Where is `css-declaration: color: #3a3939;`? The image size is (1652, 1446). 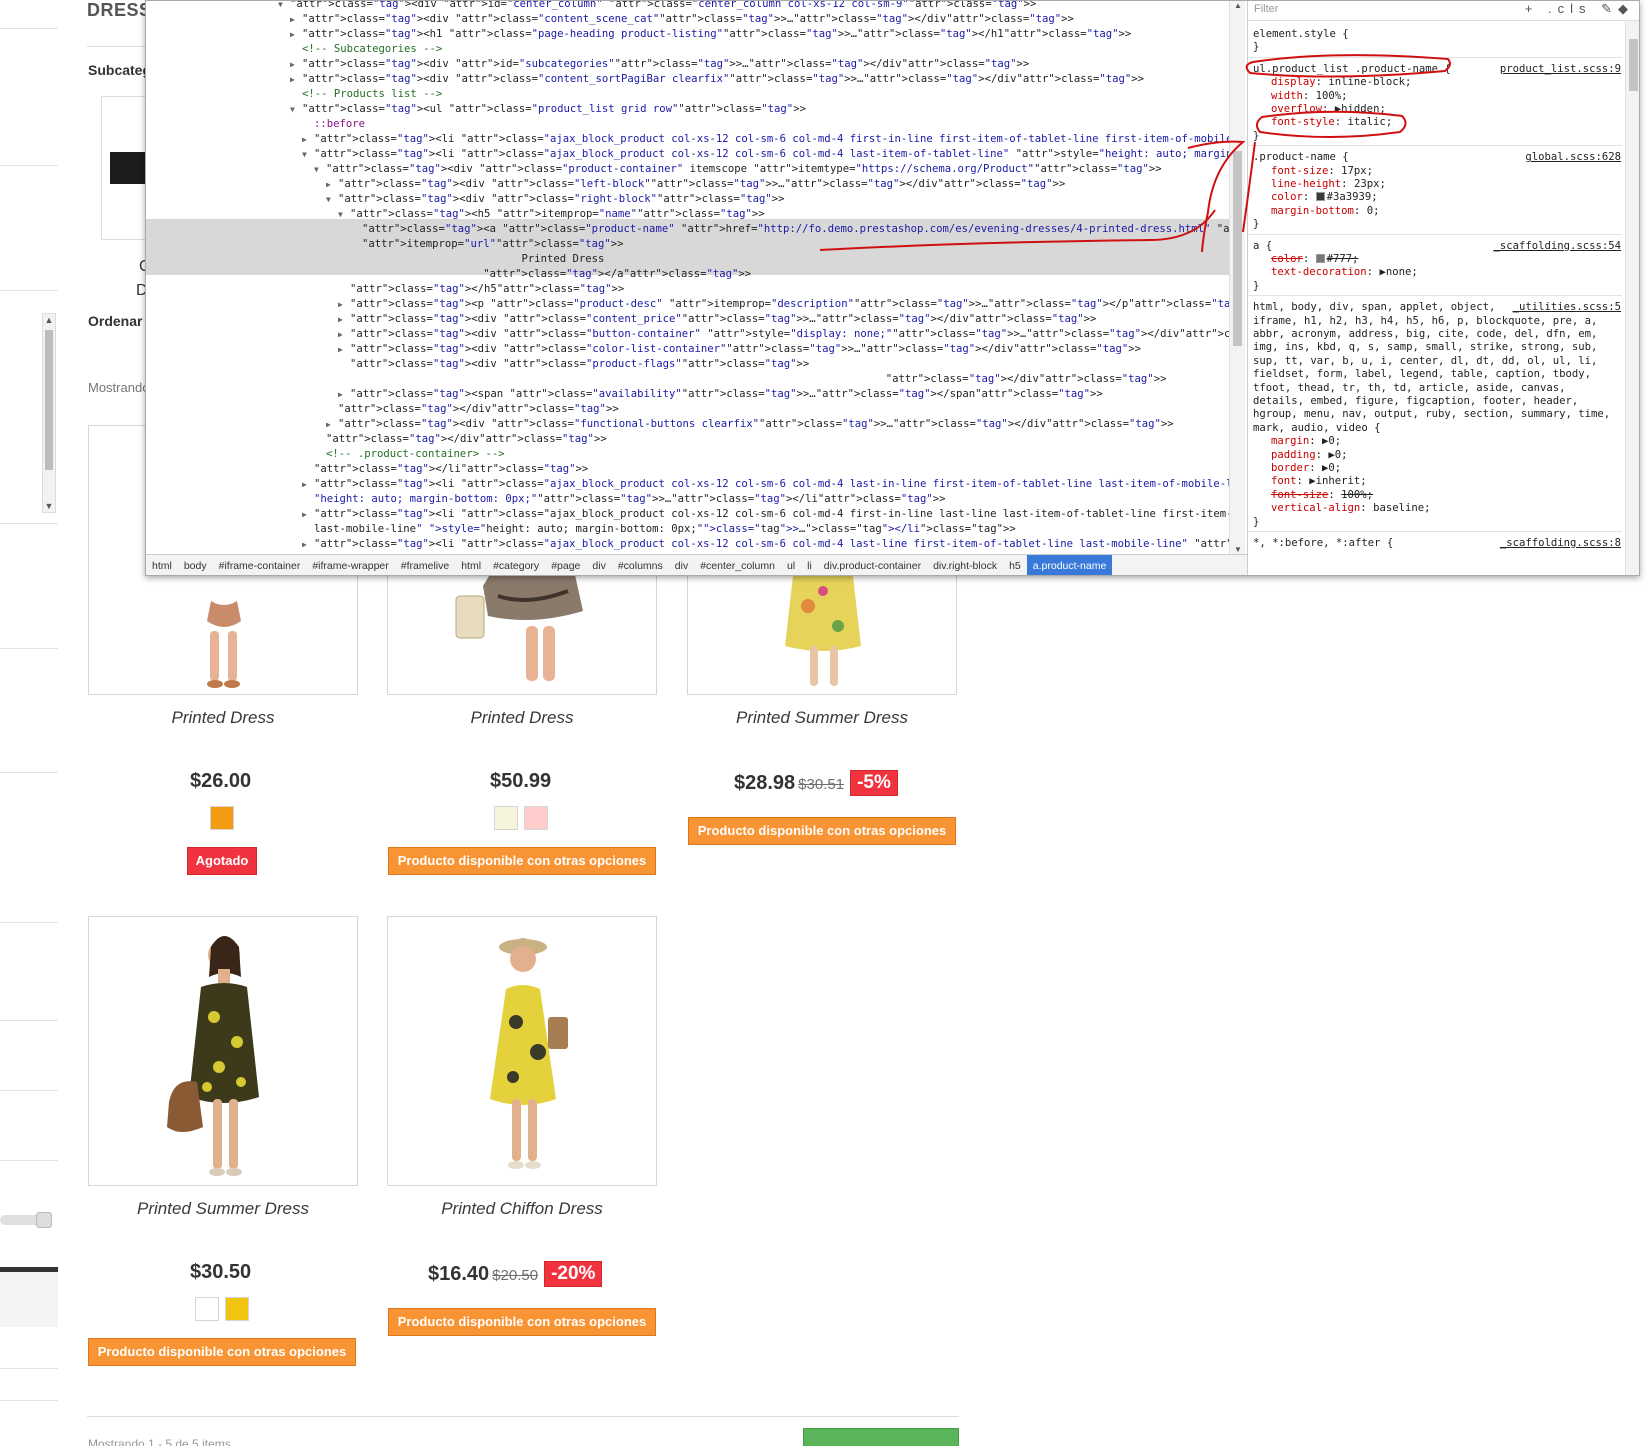
css-declaration: color: #3a3939; is located at coordinates (1324, 197).